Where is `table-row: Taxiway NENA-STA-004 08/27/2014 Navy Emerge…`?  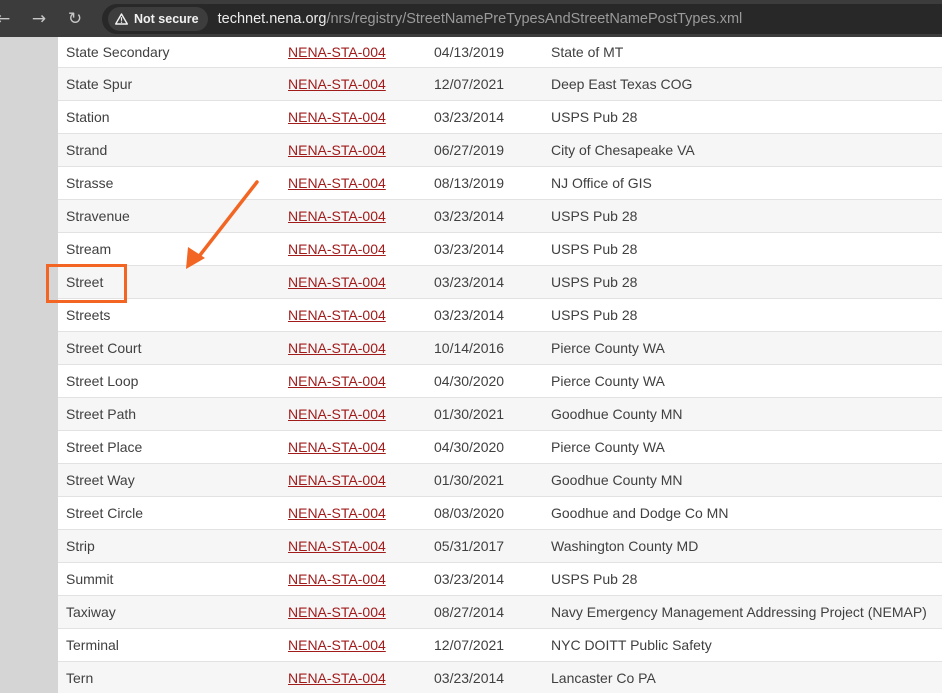
table-row: Taxiway NENA-STA-004 08/27/2014 Navy Emerge… is located at coordinates (500, 612).